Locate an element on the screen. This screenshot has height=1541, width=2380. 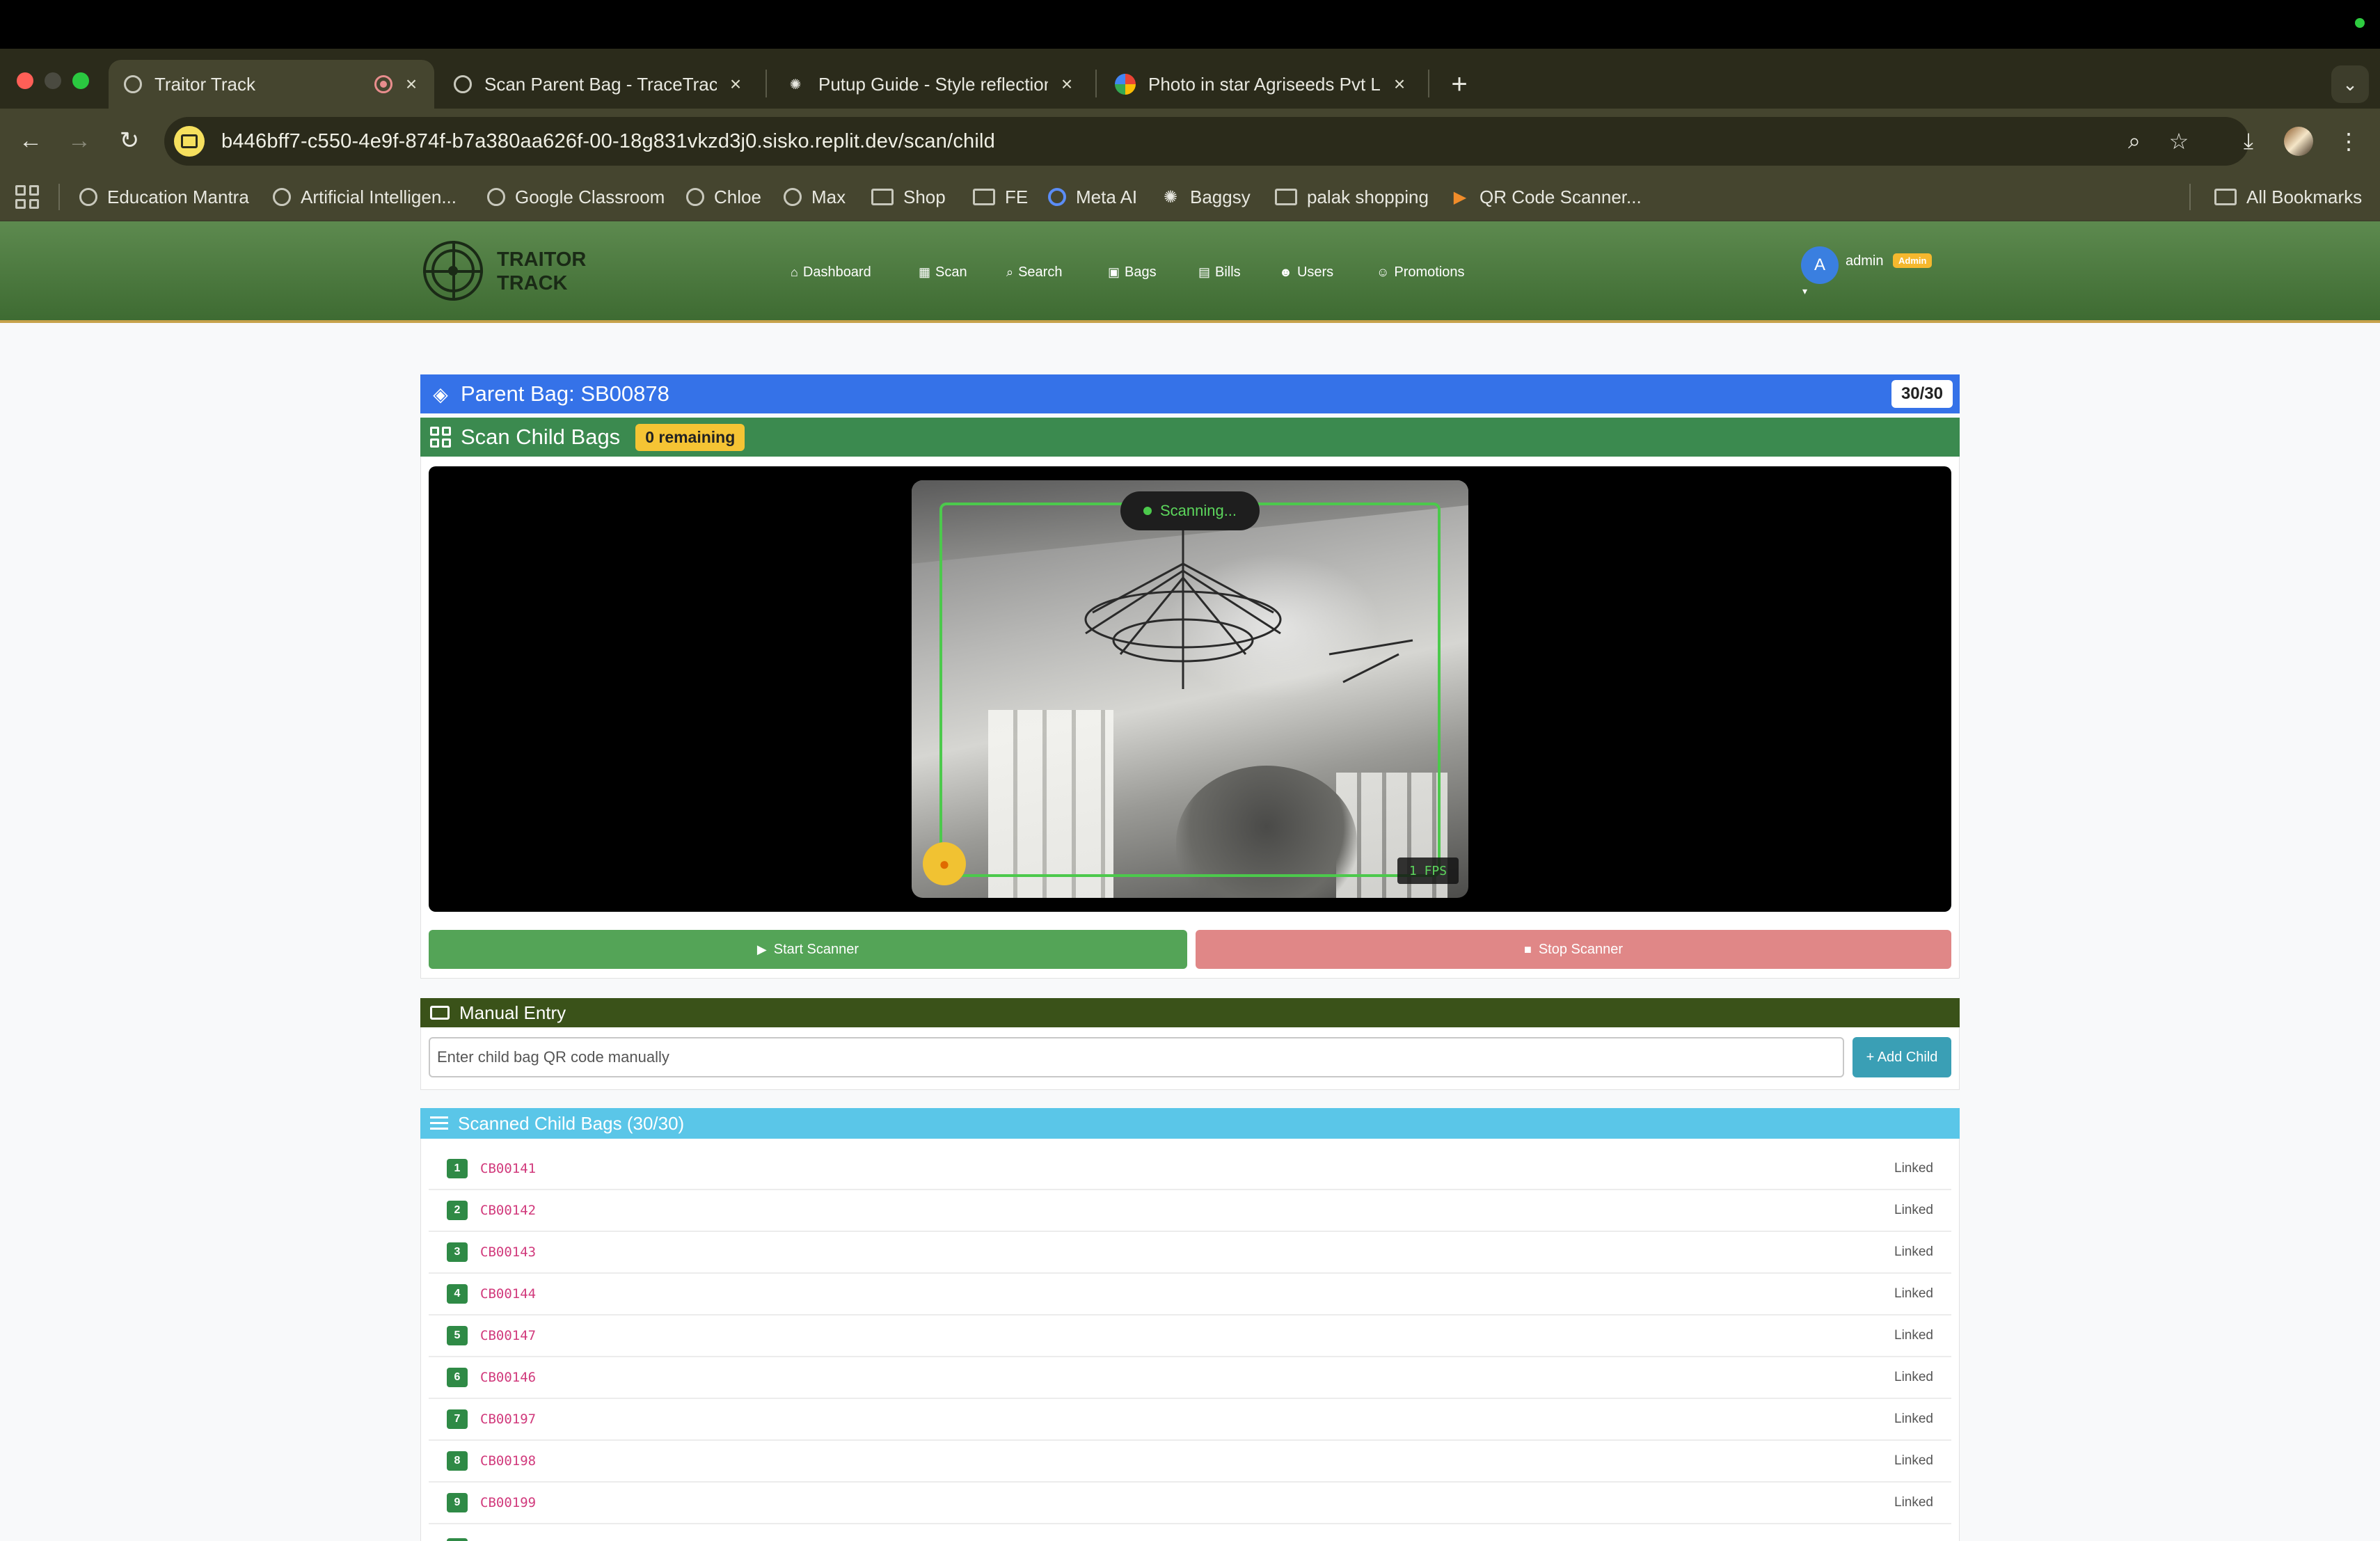
reload-icon: ↻ is located at coordinates (129, 140).